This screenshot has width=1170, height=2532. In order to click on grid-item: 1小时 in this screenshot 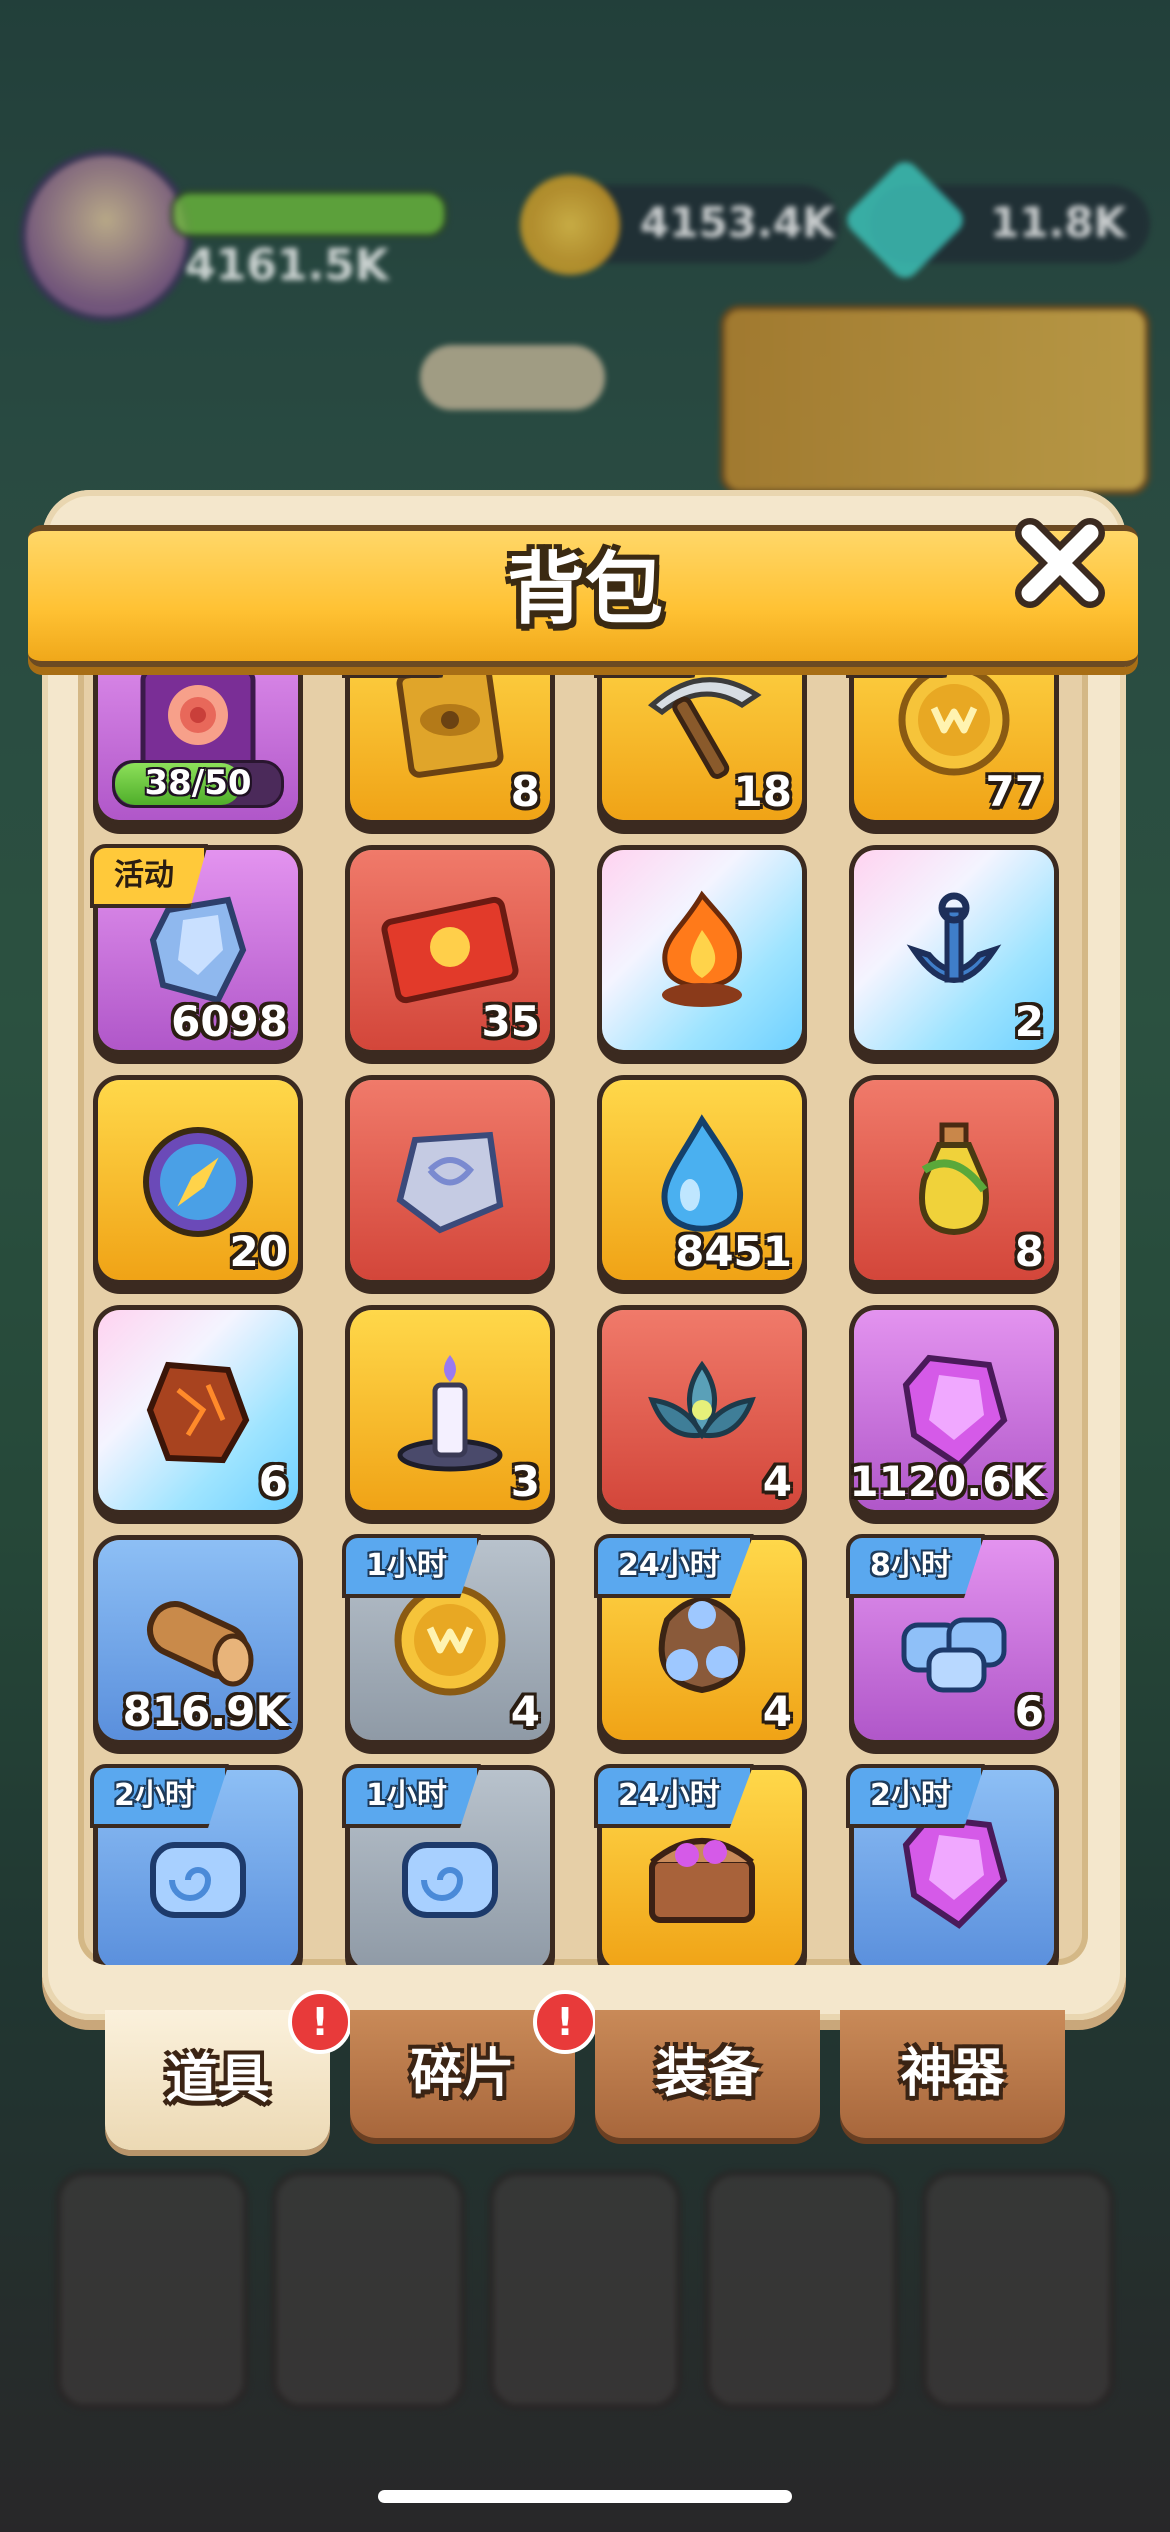, I will do `click(446, 1864)`.